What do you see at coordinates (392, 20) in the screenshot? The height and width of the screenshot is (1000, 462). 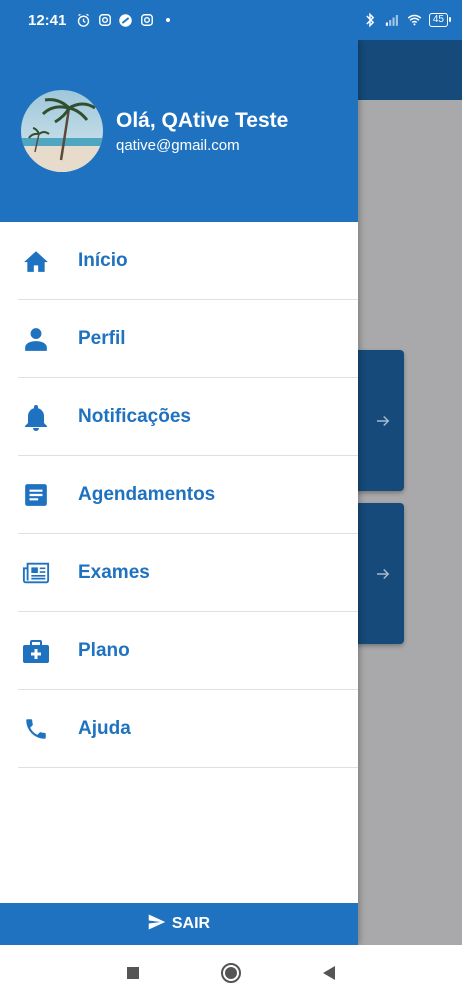 I see `signal-icon` at bounding box center [392, 20].